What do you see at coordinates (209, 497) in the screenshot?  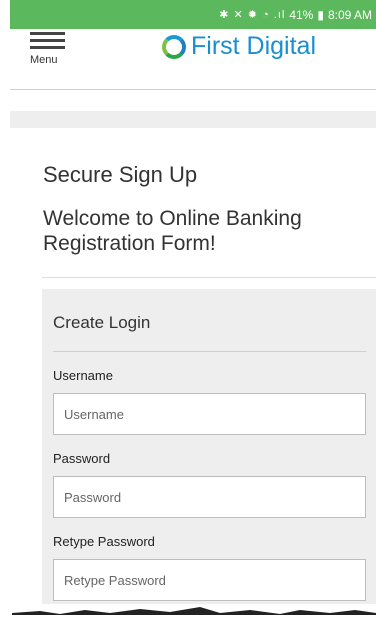 I see `password-input` at bounding box center [209, 497].